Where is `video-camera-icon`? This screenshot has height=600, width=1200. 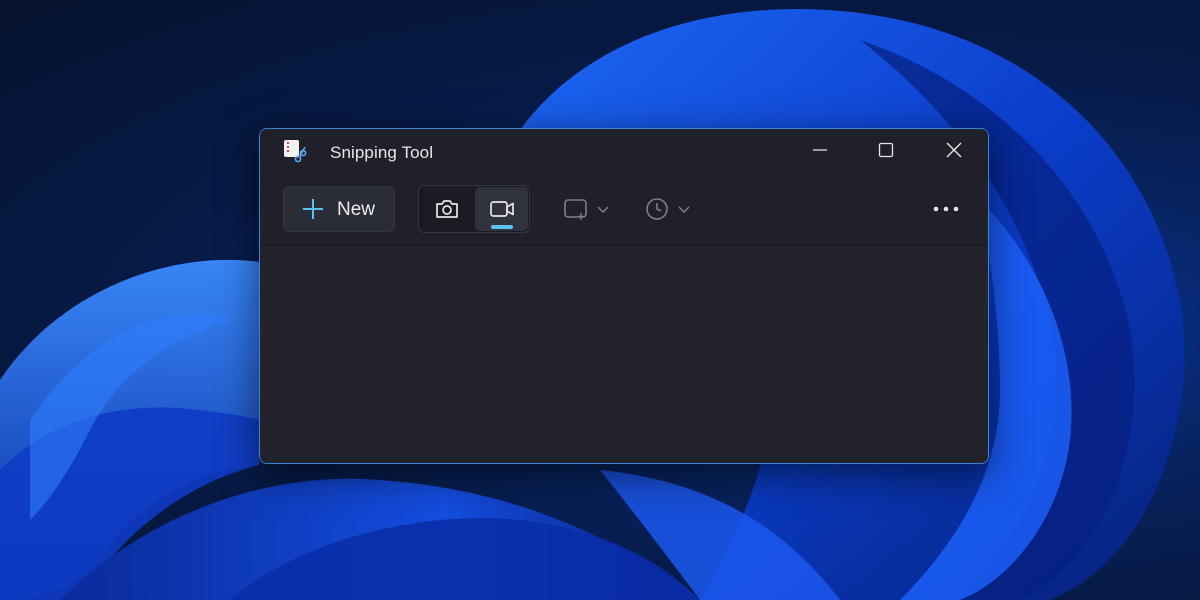
video-camera-icon is located at coordinates (501, 209).